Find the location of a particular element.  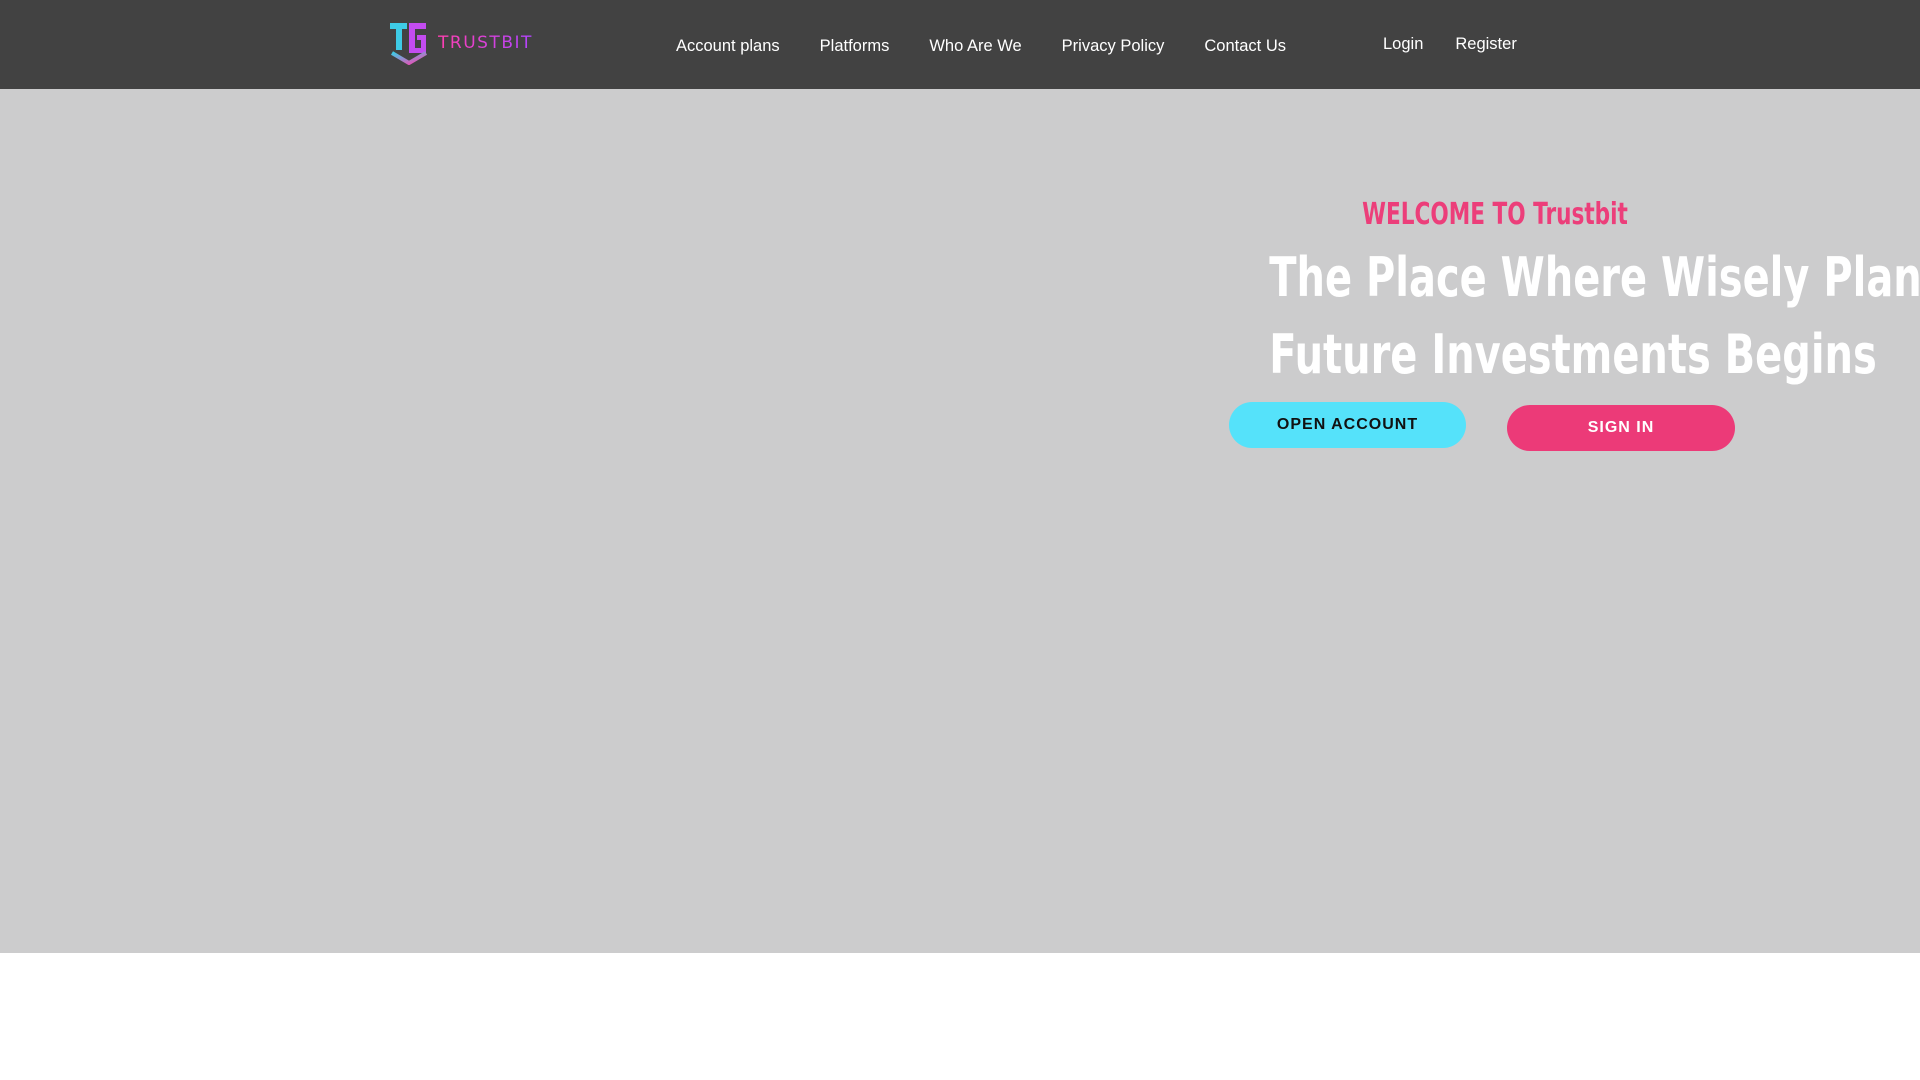

nav-account-plans: Account plans is located at coordinates (728, 46).